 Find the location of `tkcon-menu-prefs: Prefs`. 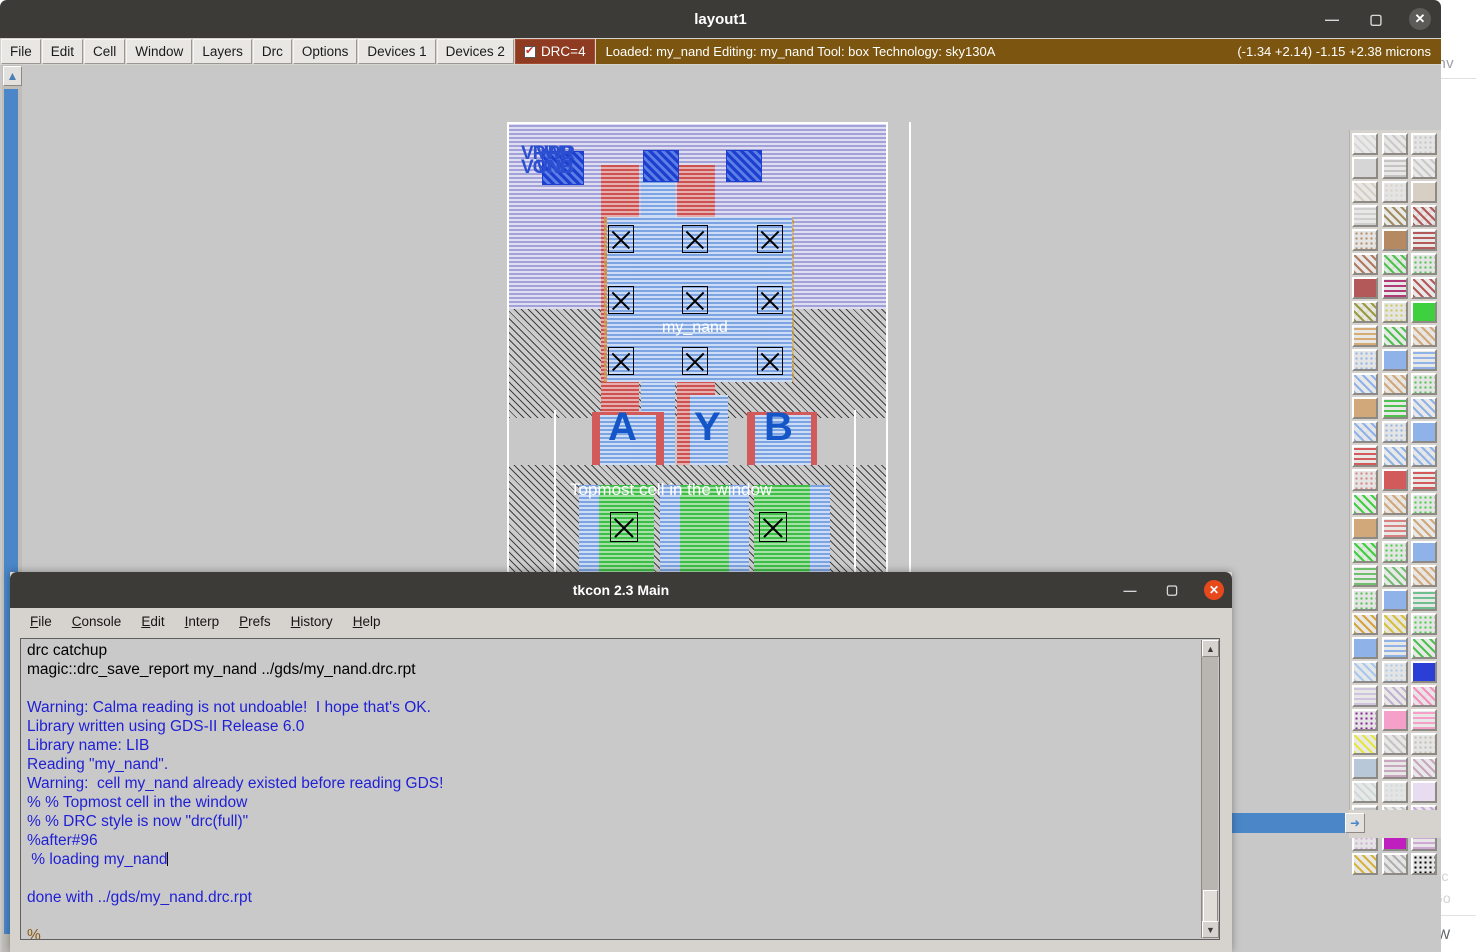

tkcon-menu-prefs: Prefs is located at coordinates (255, 621).